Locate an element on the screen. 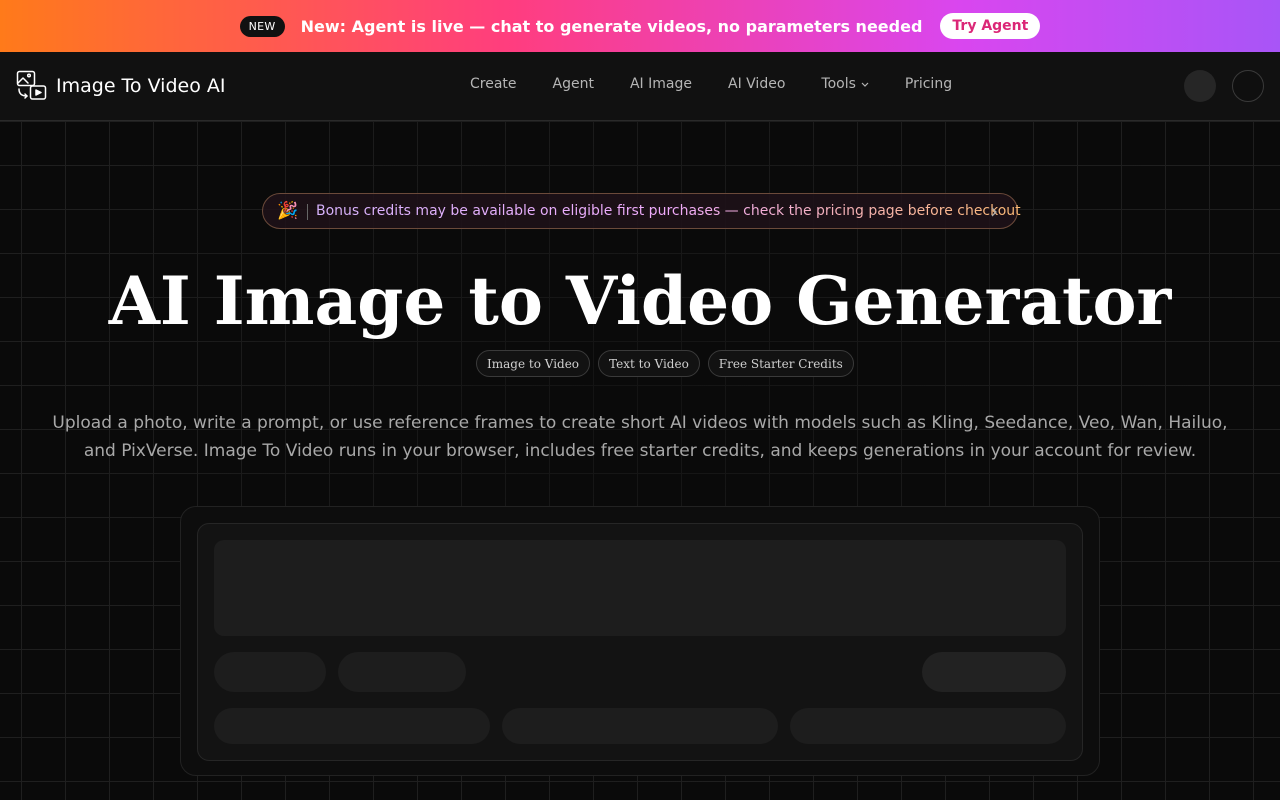 Image resolution: width=1280 pixels, height=800 pixels. nav-link-tools-label: Tools is located at coordinates (838, 84).